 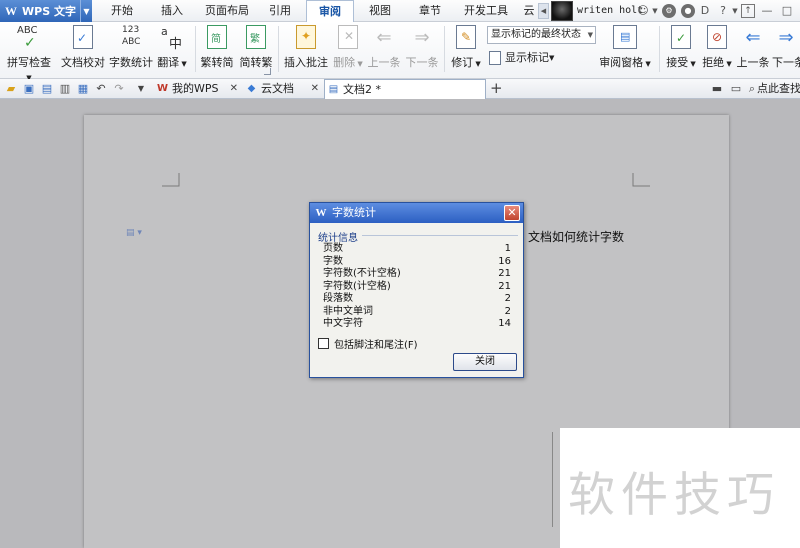 What do you see at coordinates (529, 11) in the screenshot?
I see `tab-cloud: 云` at bounding box center [529, 11].